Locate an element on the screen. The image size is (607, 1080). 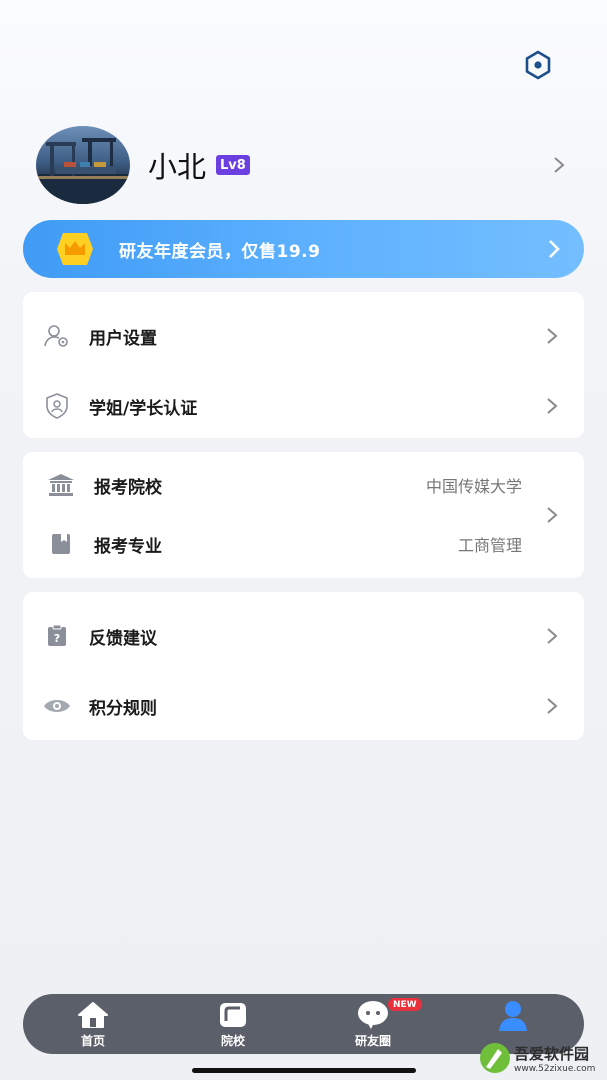
hexagon-settings-icon is located at coordinates (538, 65).